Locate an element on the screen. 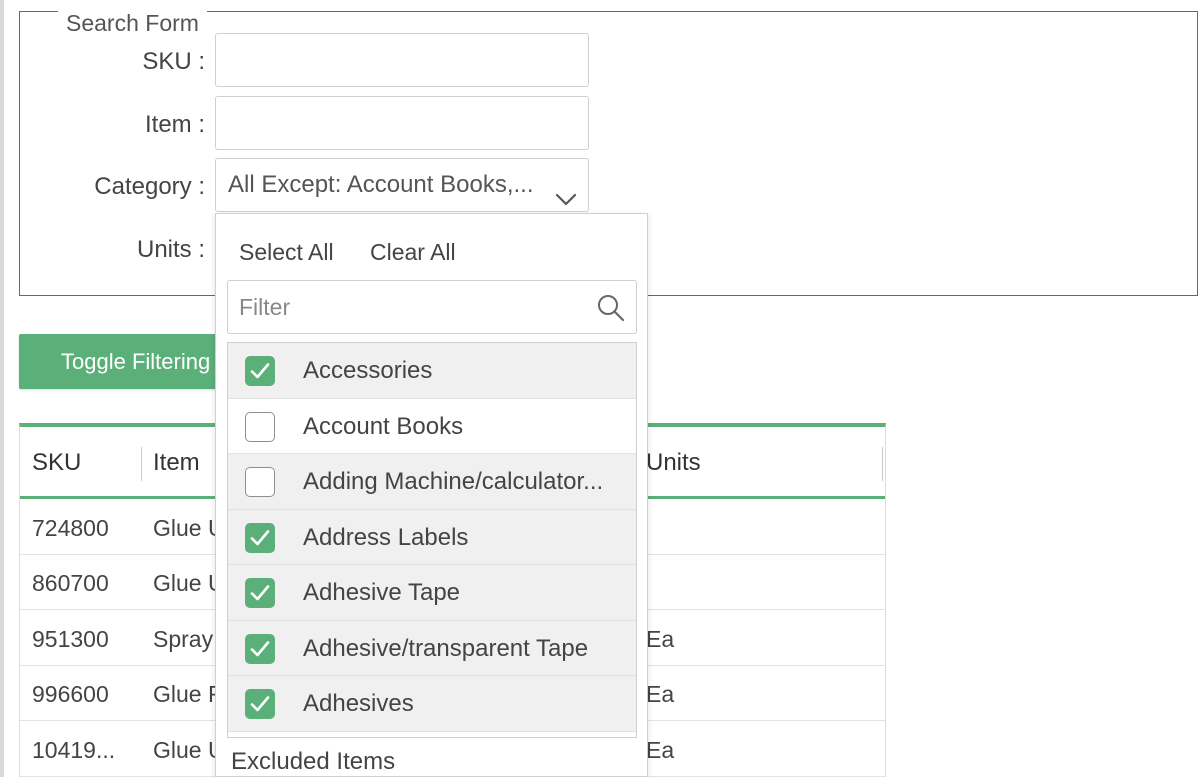 This screenshot has height=777, width=1200. option-label: Account Books is located at coordinates (383, 426).